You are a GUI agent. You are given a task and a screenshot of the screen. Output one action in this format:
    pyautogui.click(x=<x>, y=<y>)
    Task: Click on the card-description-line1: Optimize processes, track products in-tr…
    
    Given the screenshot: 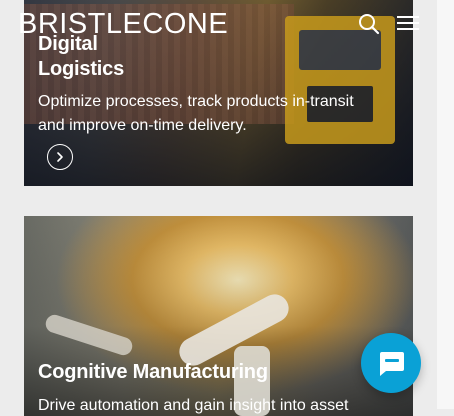 What is the action you would take?
    pyautogui.click(x=196, y=101)
    